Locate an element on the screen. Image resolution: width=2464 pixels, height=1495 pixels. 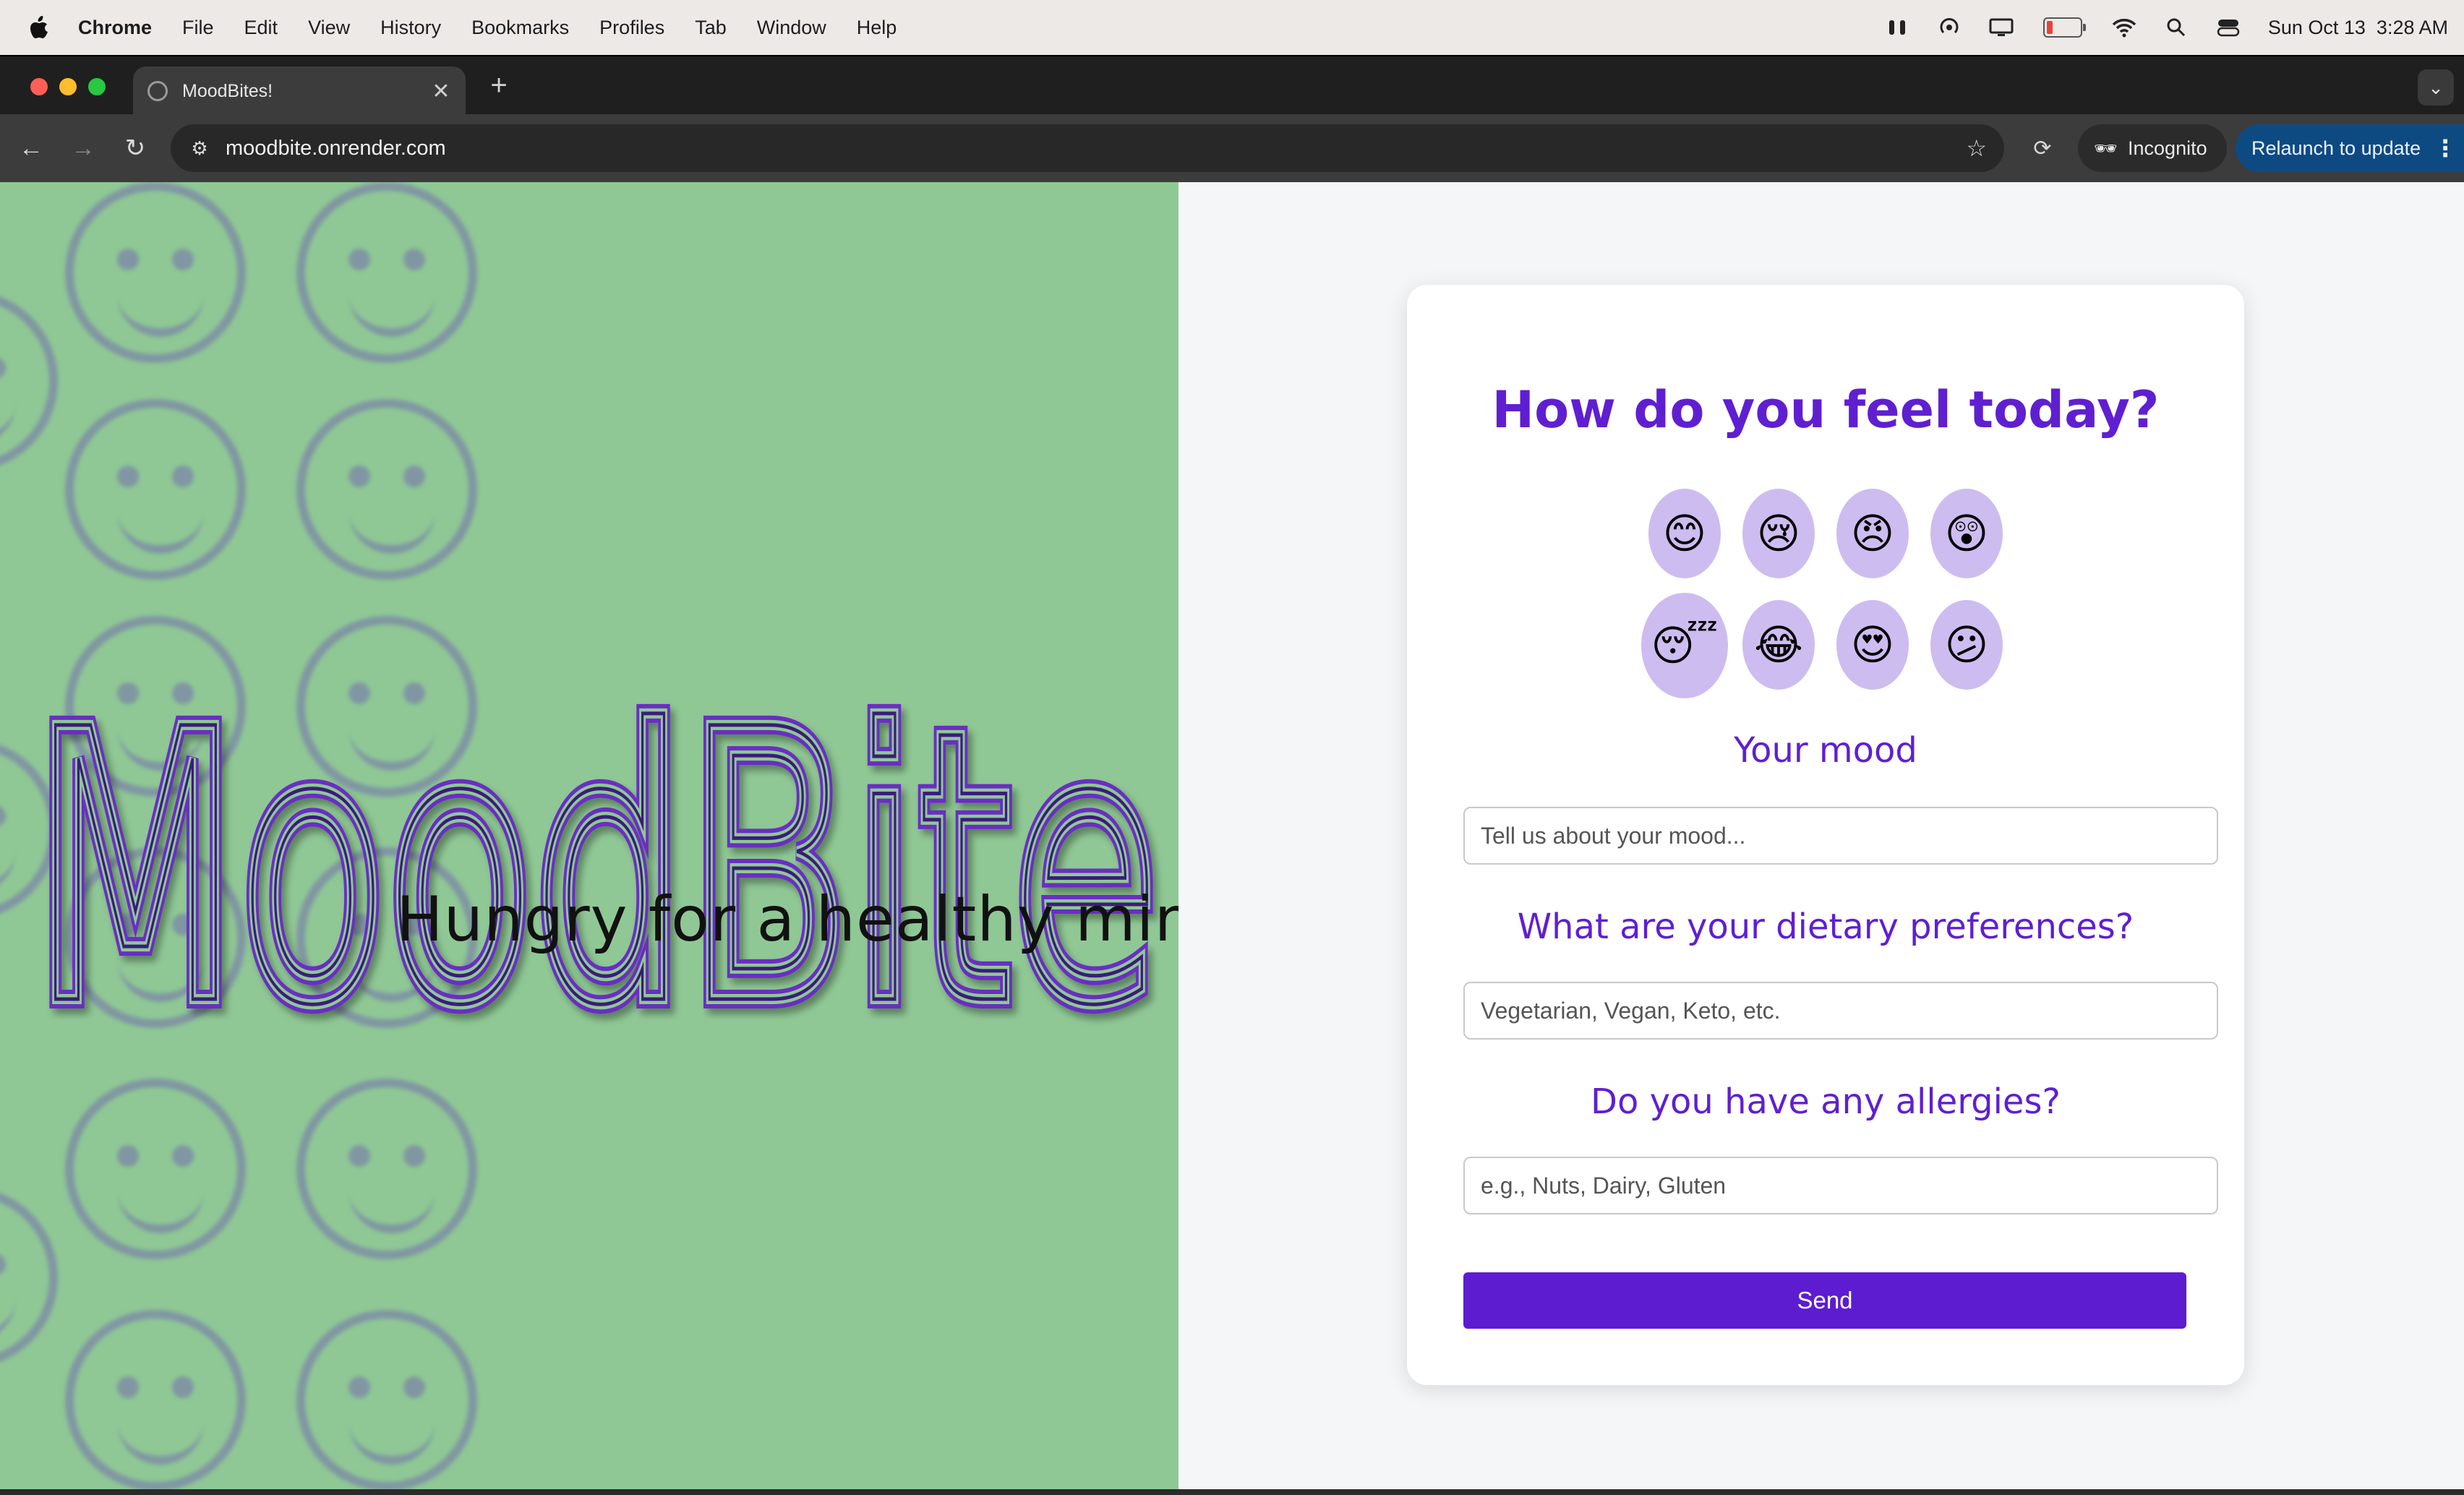
wifi-icon is located at coordinates (2124, 27).